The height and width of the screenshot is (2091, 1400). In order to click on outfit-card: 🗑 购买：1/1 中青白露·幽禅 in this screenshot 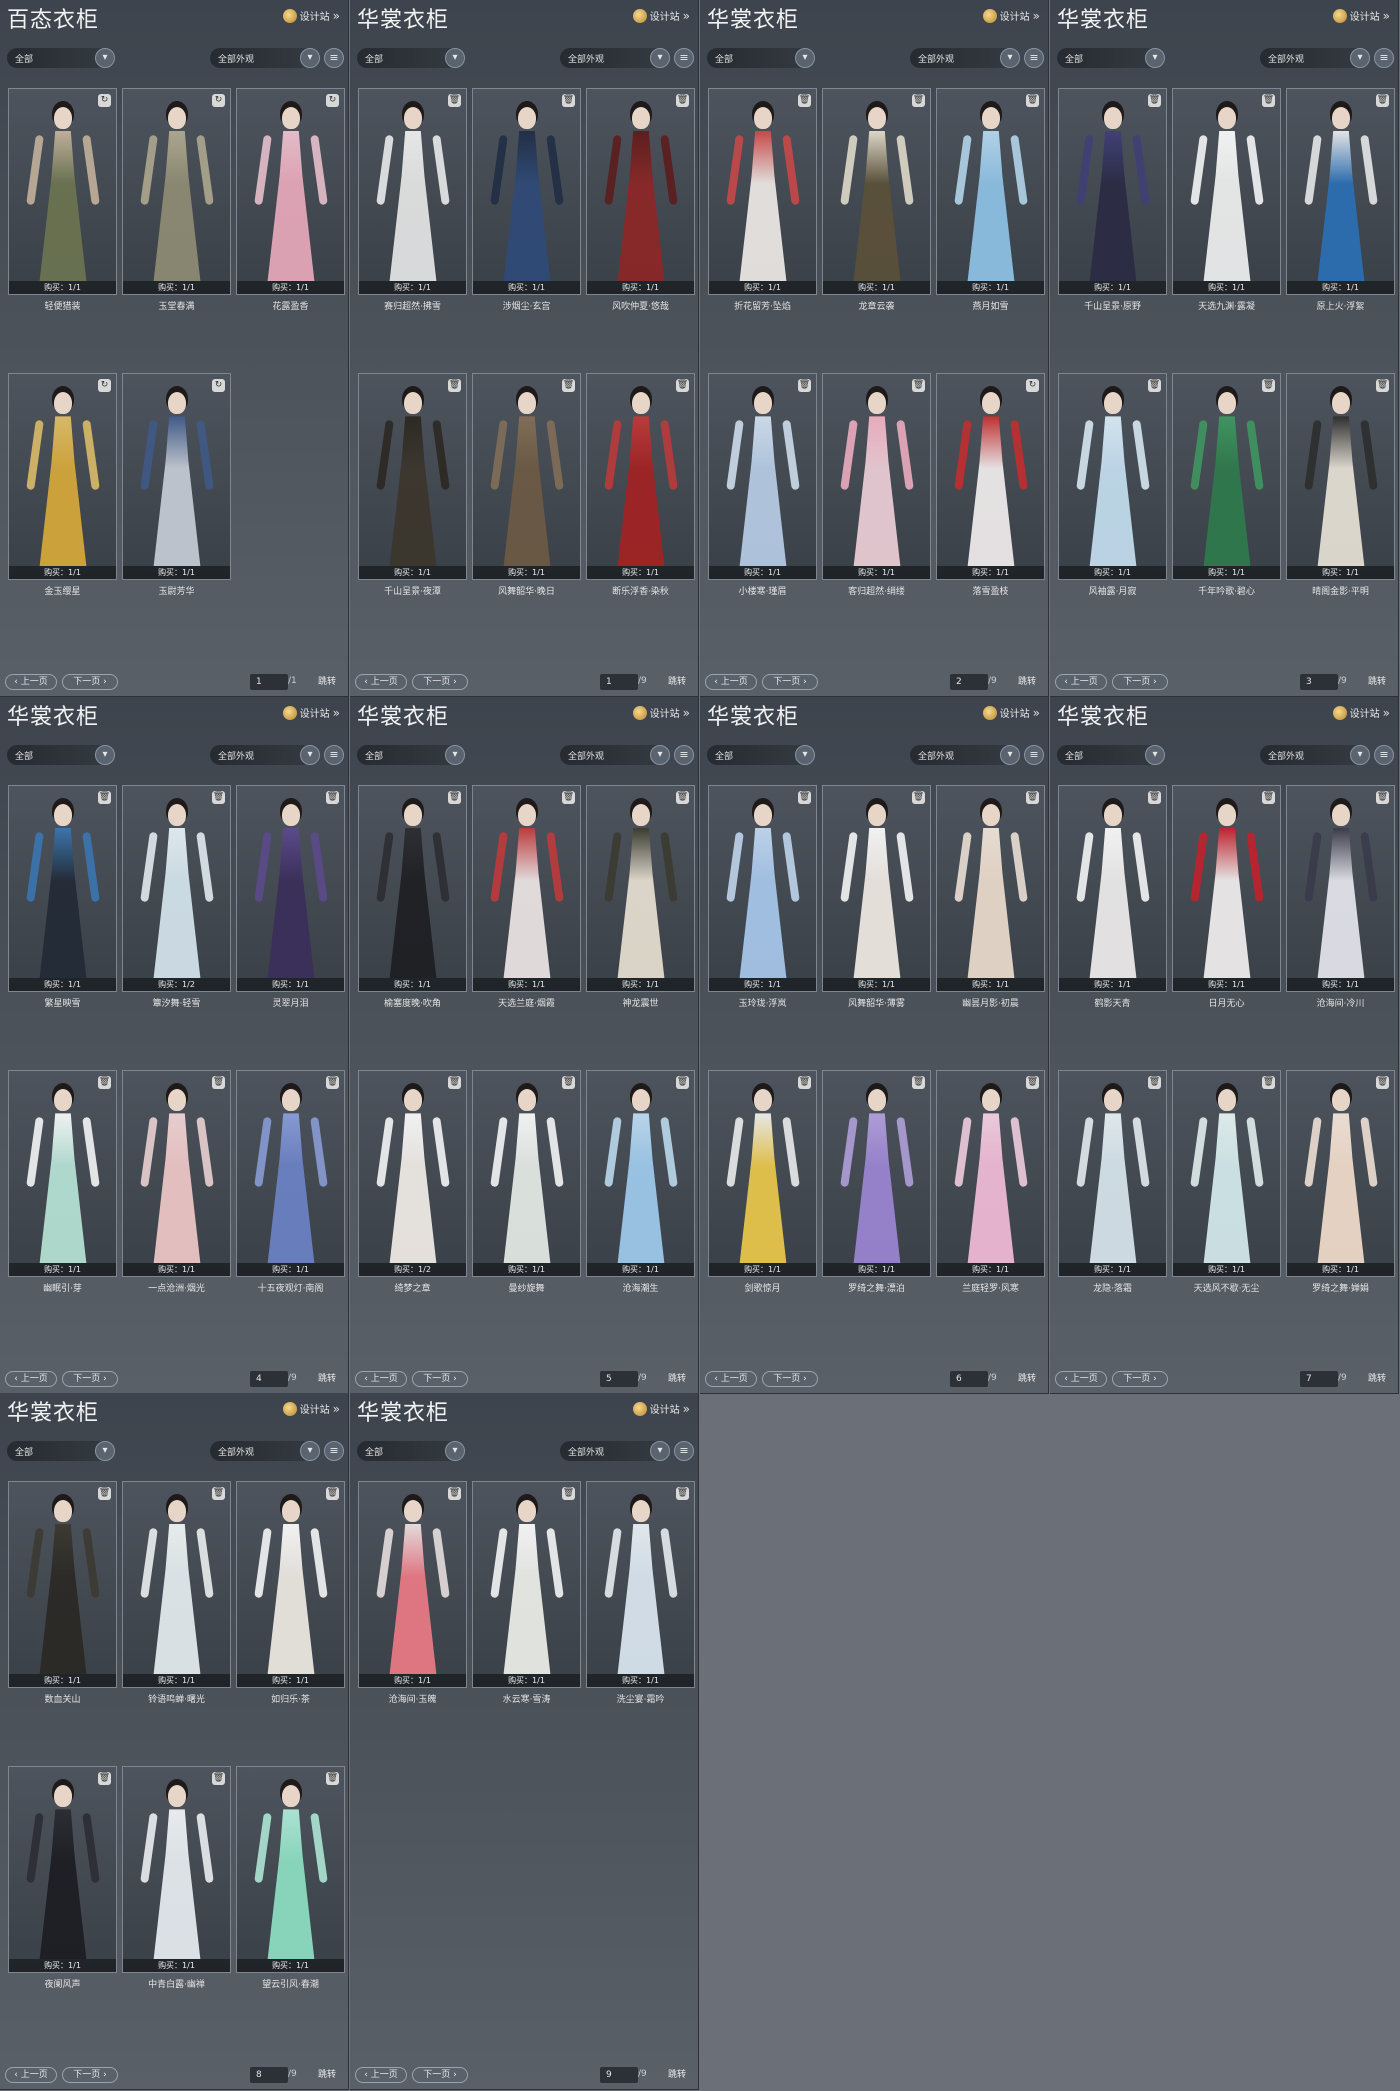, I will do `click(176, 1881)`.